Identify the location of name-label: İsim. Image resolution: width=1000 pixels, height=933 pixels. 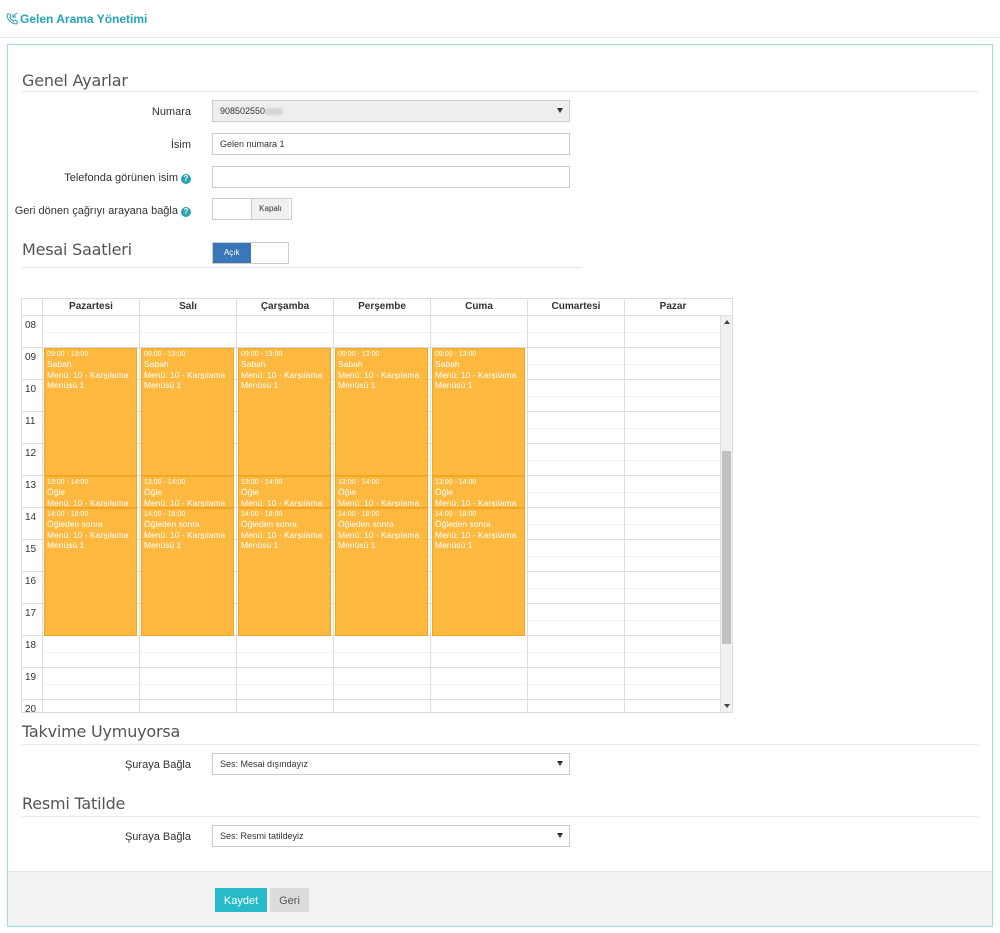
(180, 145).